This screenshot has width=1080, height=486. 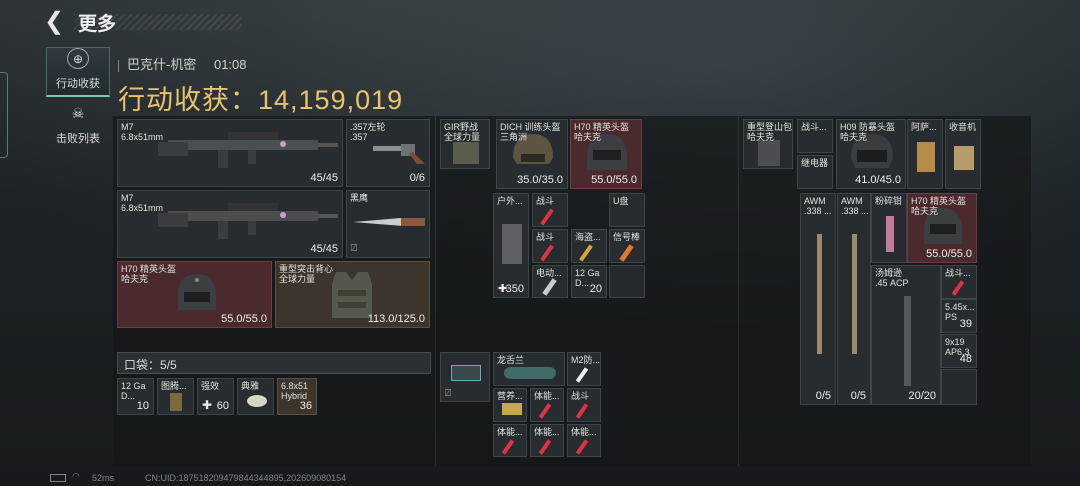 I want to click on item-name: 重型突击背心 全球力量, so click(x=306, y=274).